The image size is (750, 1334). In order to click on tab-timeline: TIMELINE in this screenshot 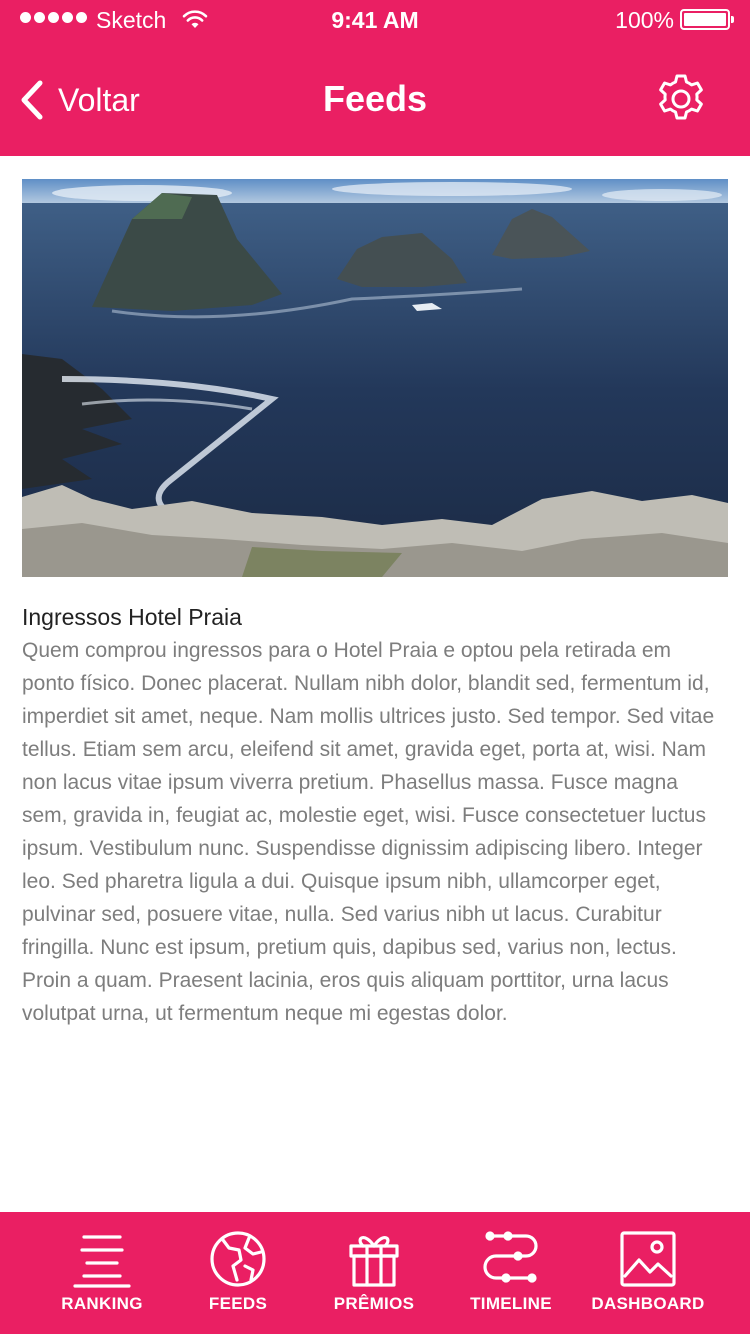, I will do `click(511, 1273)`.